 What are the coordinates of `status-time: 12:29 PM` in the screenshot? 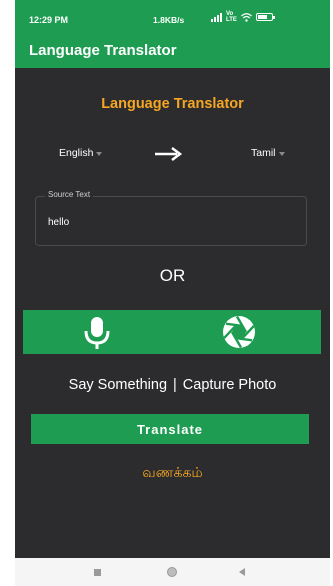 It's located at (49, 20).